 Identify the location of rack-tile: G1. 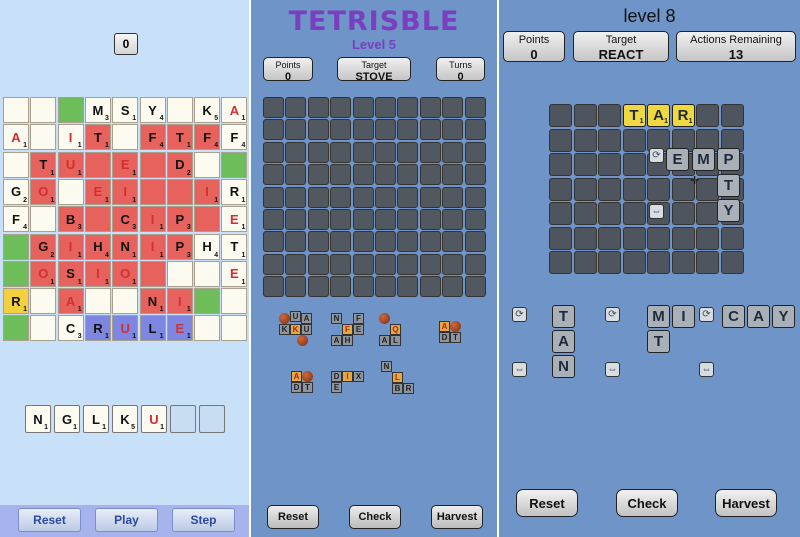
(67, 419).